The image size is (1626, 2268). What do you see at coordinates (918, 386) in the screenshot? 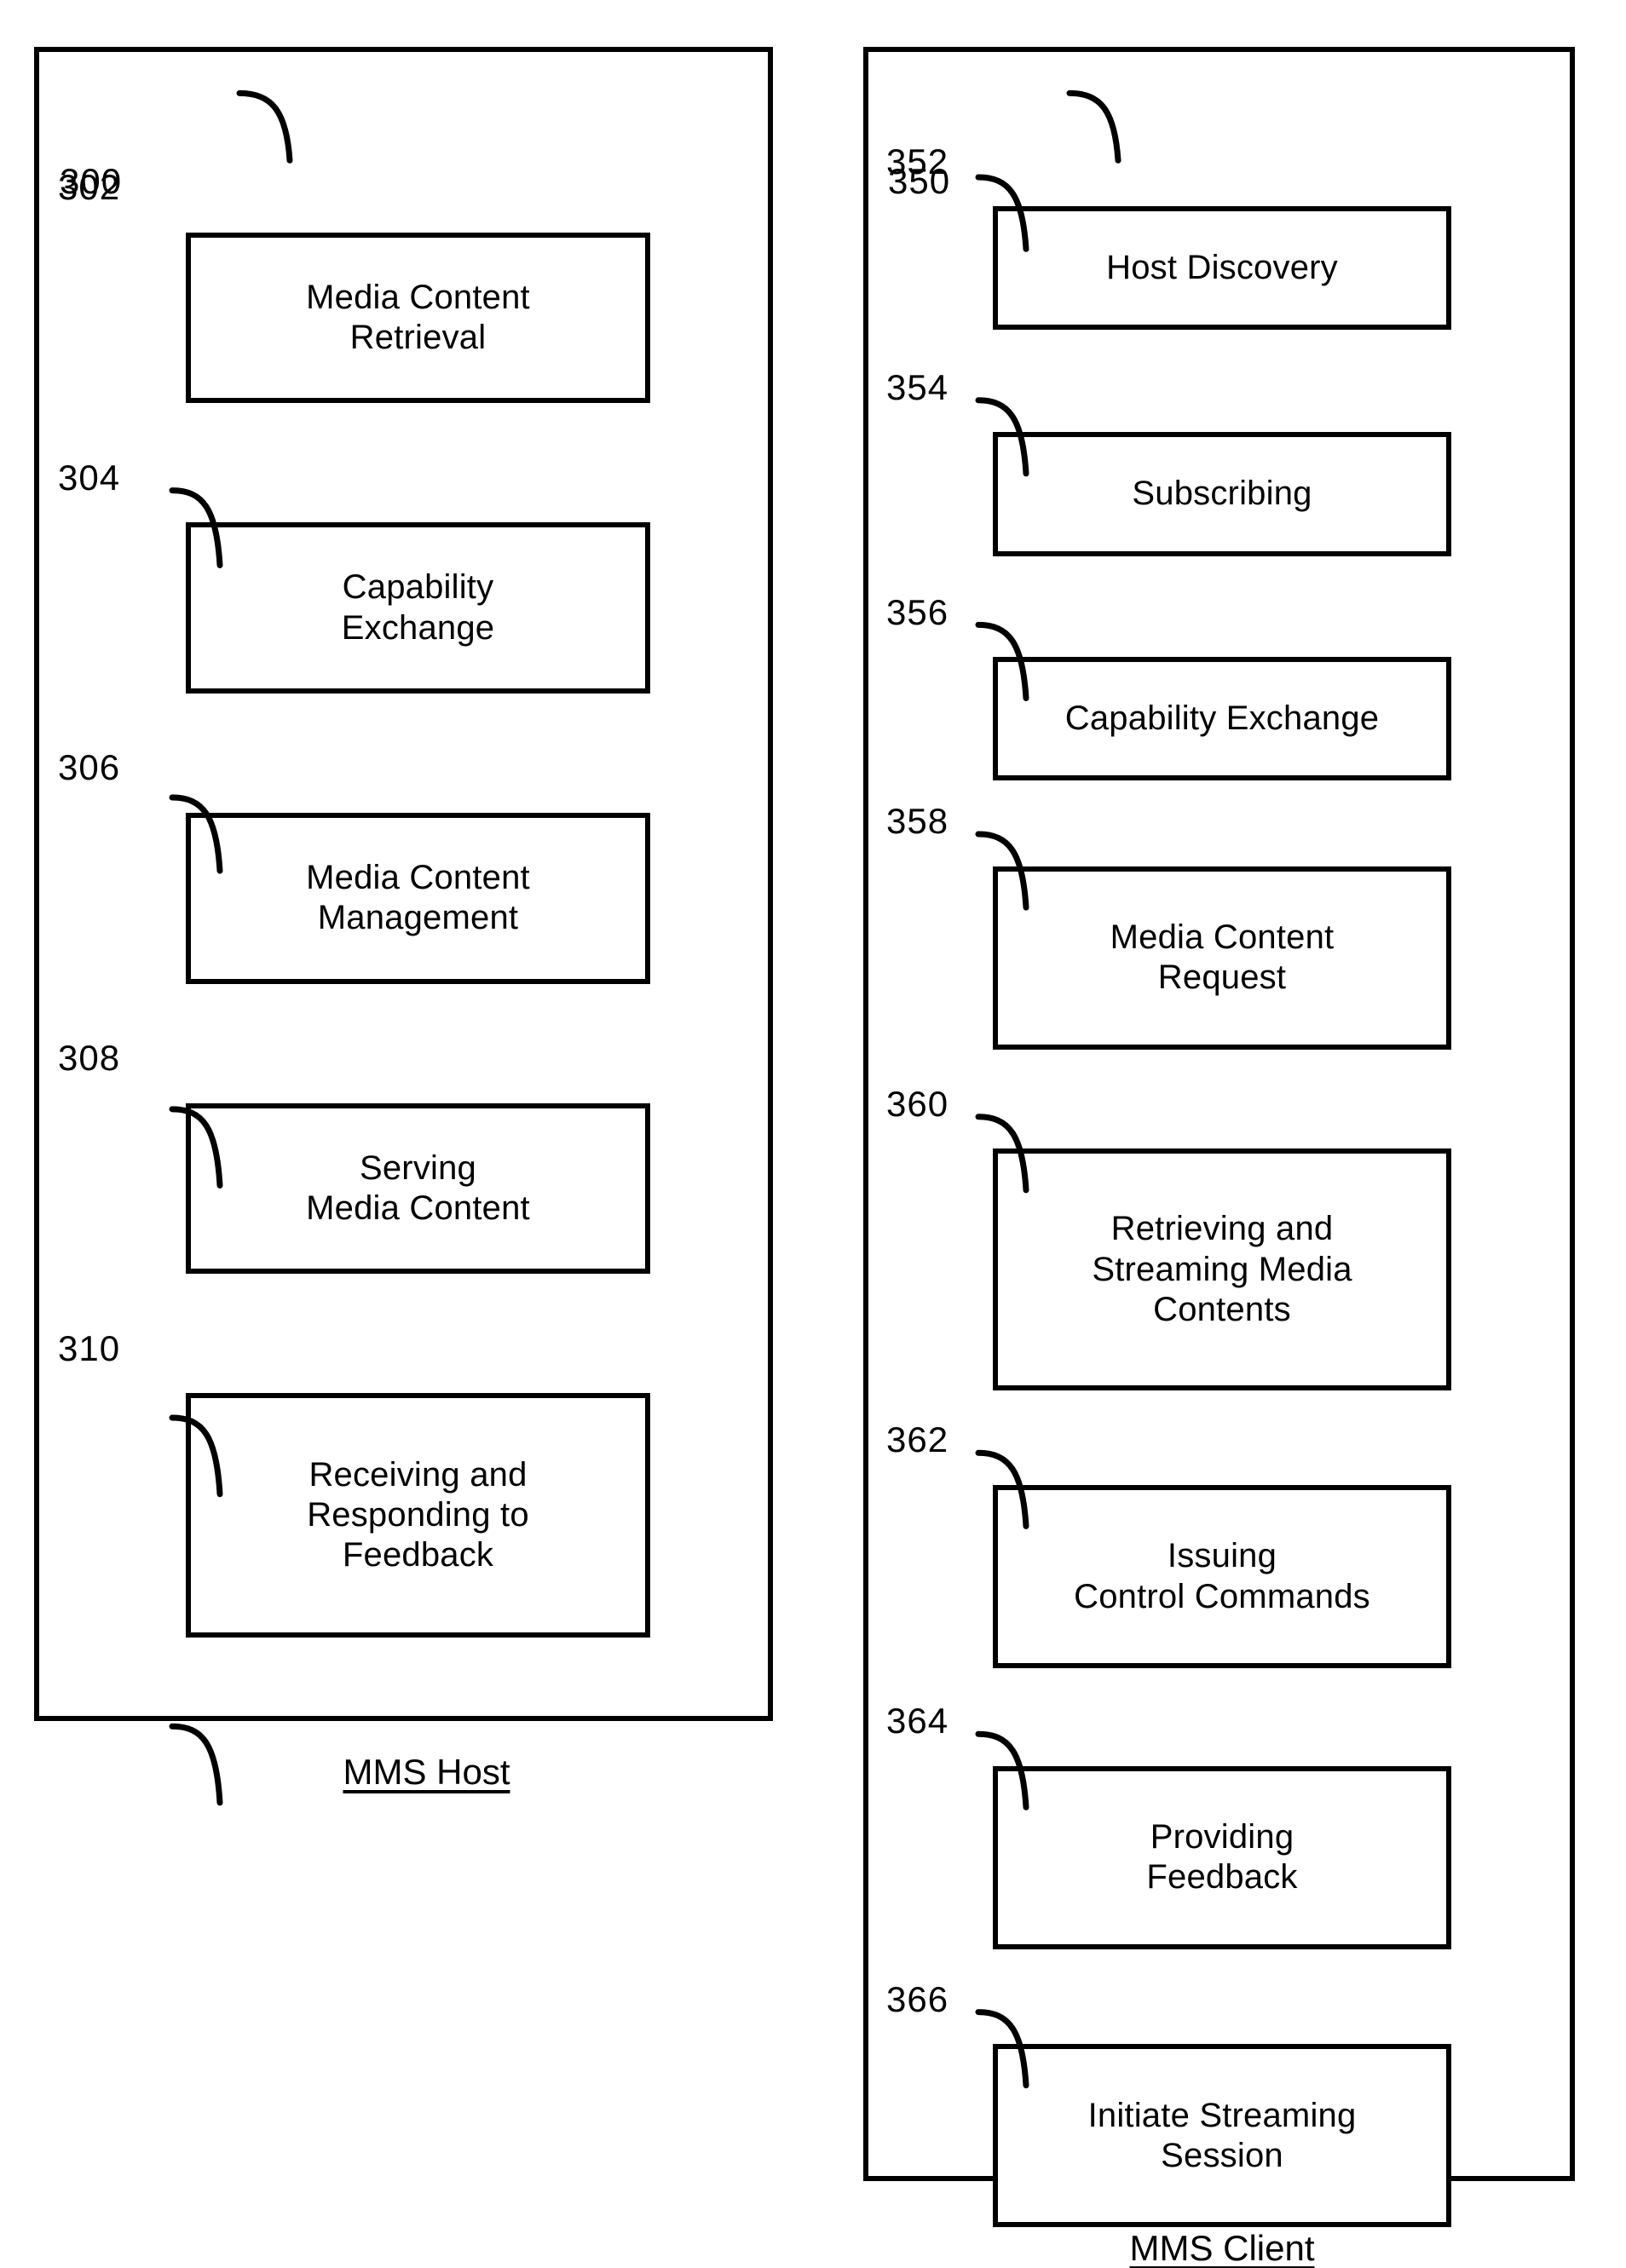
I see `reference-numeral-354: 354` at bounding box center [918, 386].